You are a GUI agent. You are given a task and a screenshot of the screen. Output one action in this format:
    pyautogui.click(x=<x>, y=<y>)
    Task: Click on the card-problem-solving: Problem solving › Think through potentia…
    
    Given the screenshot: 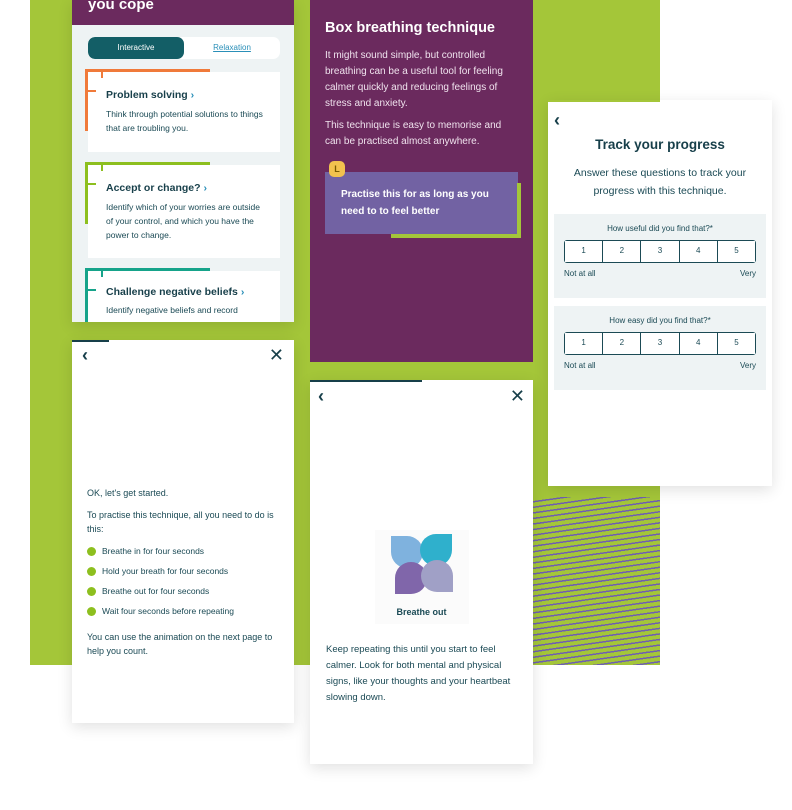 What is the action you would take?
    pyautogui.click(x=182, y=110)
    